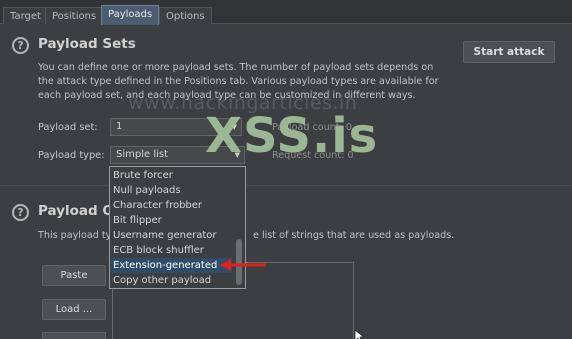 This screenshot has height=339, width=572. I want to click on payload-set-value: 1, so click(119, 126).